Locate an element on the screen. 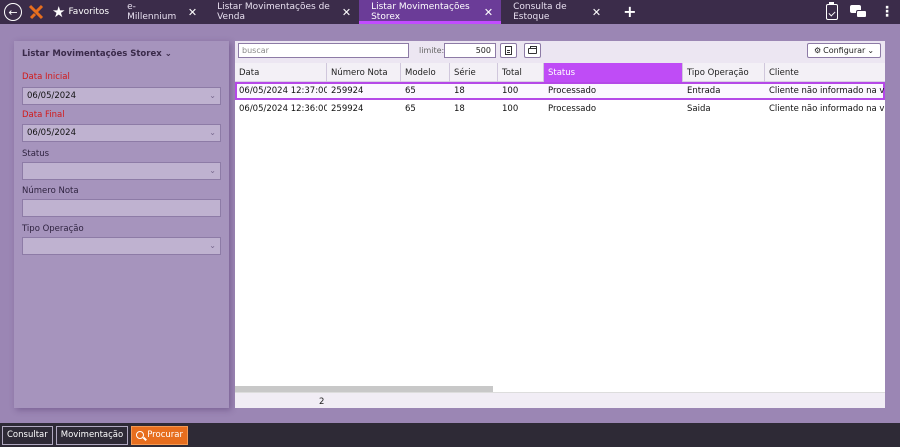  back-arrow-icon: ← is located at coordinates (13, 12).